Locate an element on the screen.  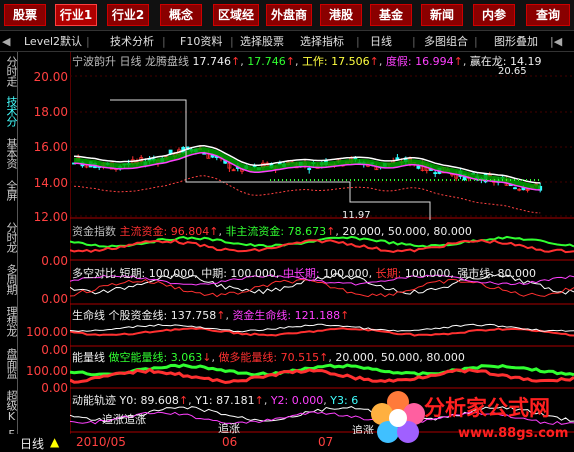
panel4-name: 生命线 is located at coordinates (88, 315).